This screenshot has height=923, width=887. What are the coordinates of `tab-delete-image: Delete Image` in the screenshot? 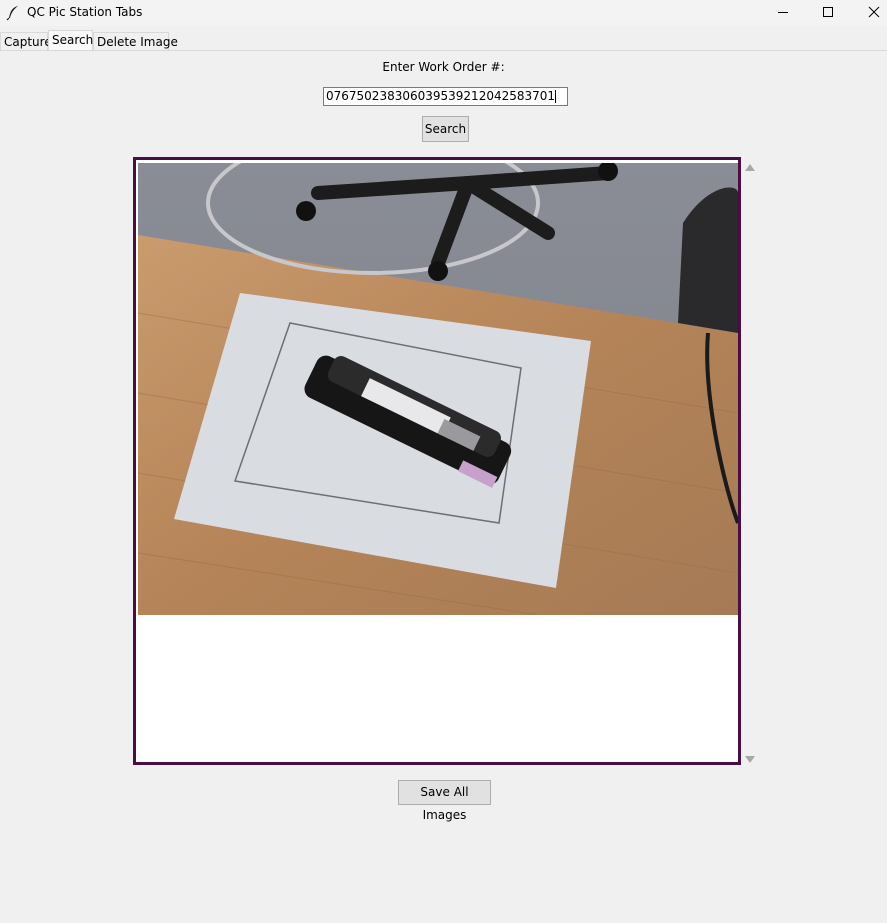 It's located at (135, 41).